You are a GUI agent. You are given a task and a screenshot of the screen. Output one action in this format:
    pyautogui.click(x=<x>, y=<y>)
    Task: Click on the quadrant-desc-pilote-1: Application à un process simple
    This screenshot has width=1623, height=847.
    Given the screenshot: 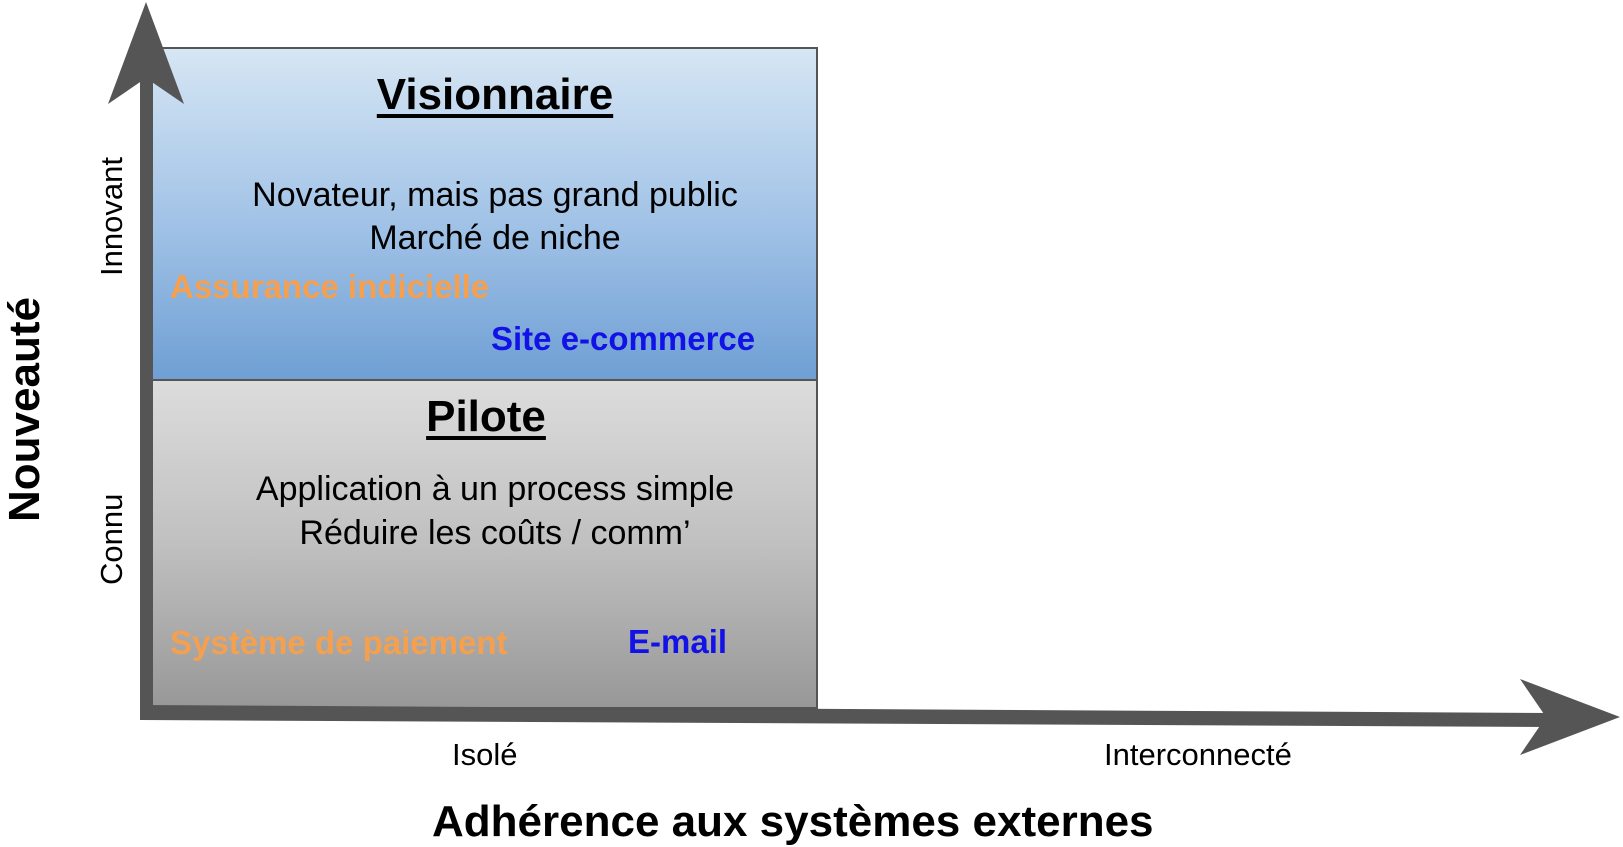 What is the action you would take?
    pyautogui.click(x=495, y=489)
    